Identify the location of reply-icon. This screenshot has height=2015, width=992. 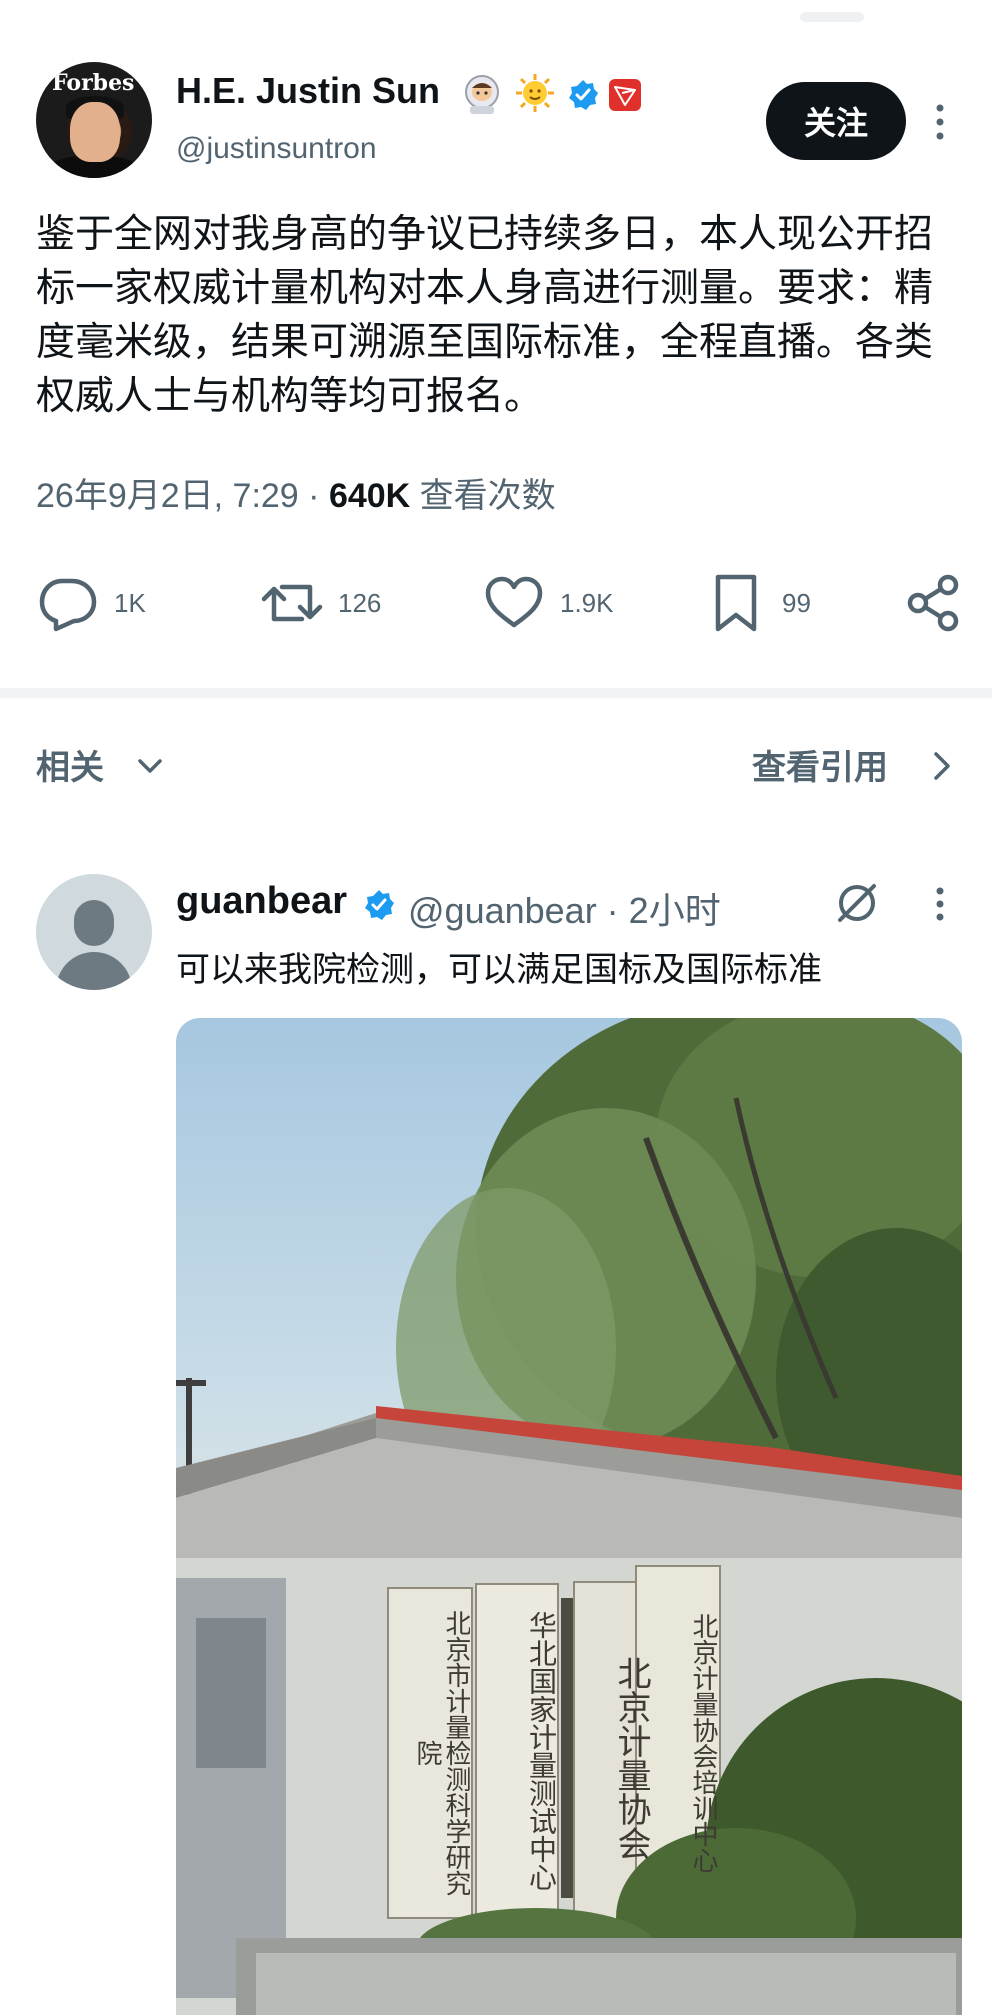
(68, 605).